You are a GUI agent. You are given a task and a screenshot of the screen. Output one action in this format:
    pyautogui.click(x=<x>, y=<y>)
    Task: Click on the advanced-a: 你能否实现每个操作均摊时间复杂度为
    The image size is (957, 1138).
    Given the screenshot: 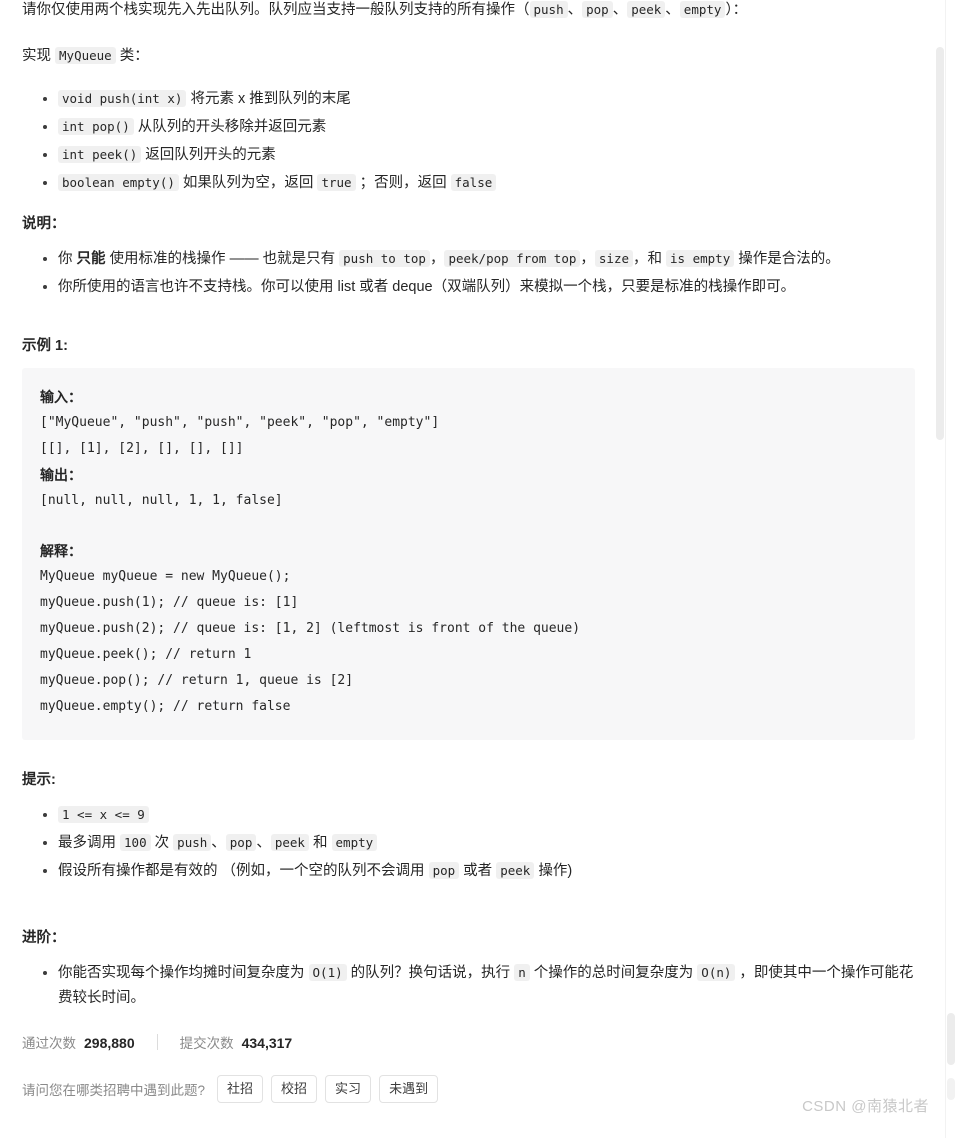 What is the action you would take?
    pyautogui.click(x=183, y=973)
    